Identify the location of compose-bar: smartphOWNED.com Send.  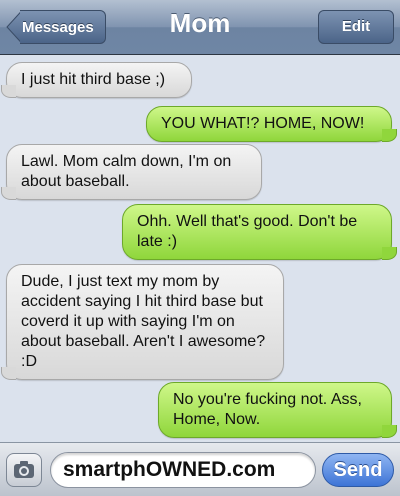
(200, 469).